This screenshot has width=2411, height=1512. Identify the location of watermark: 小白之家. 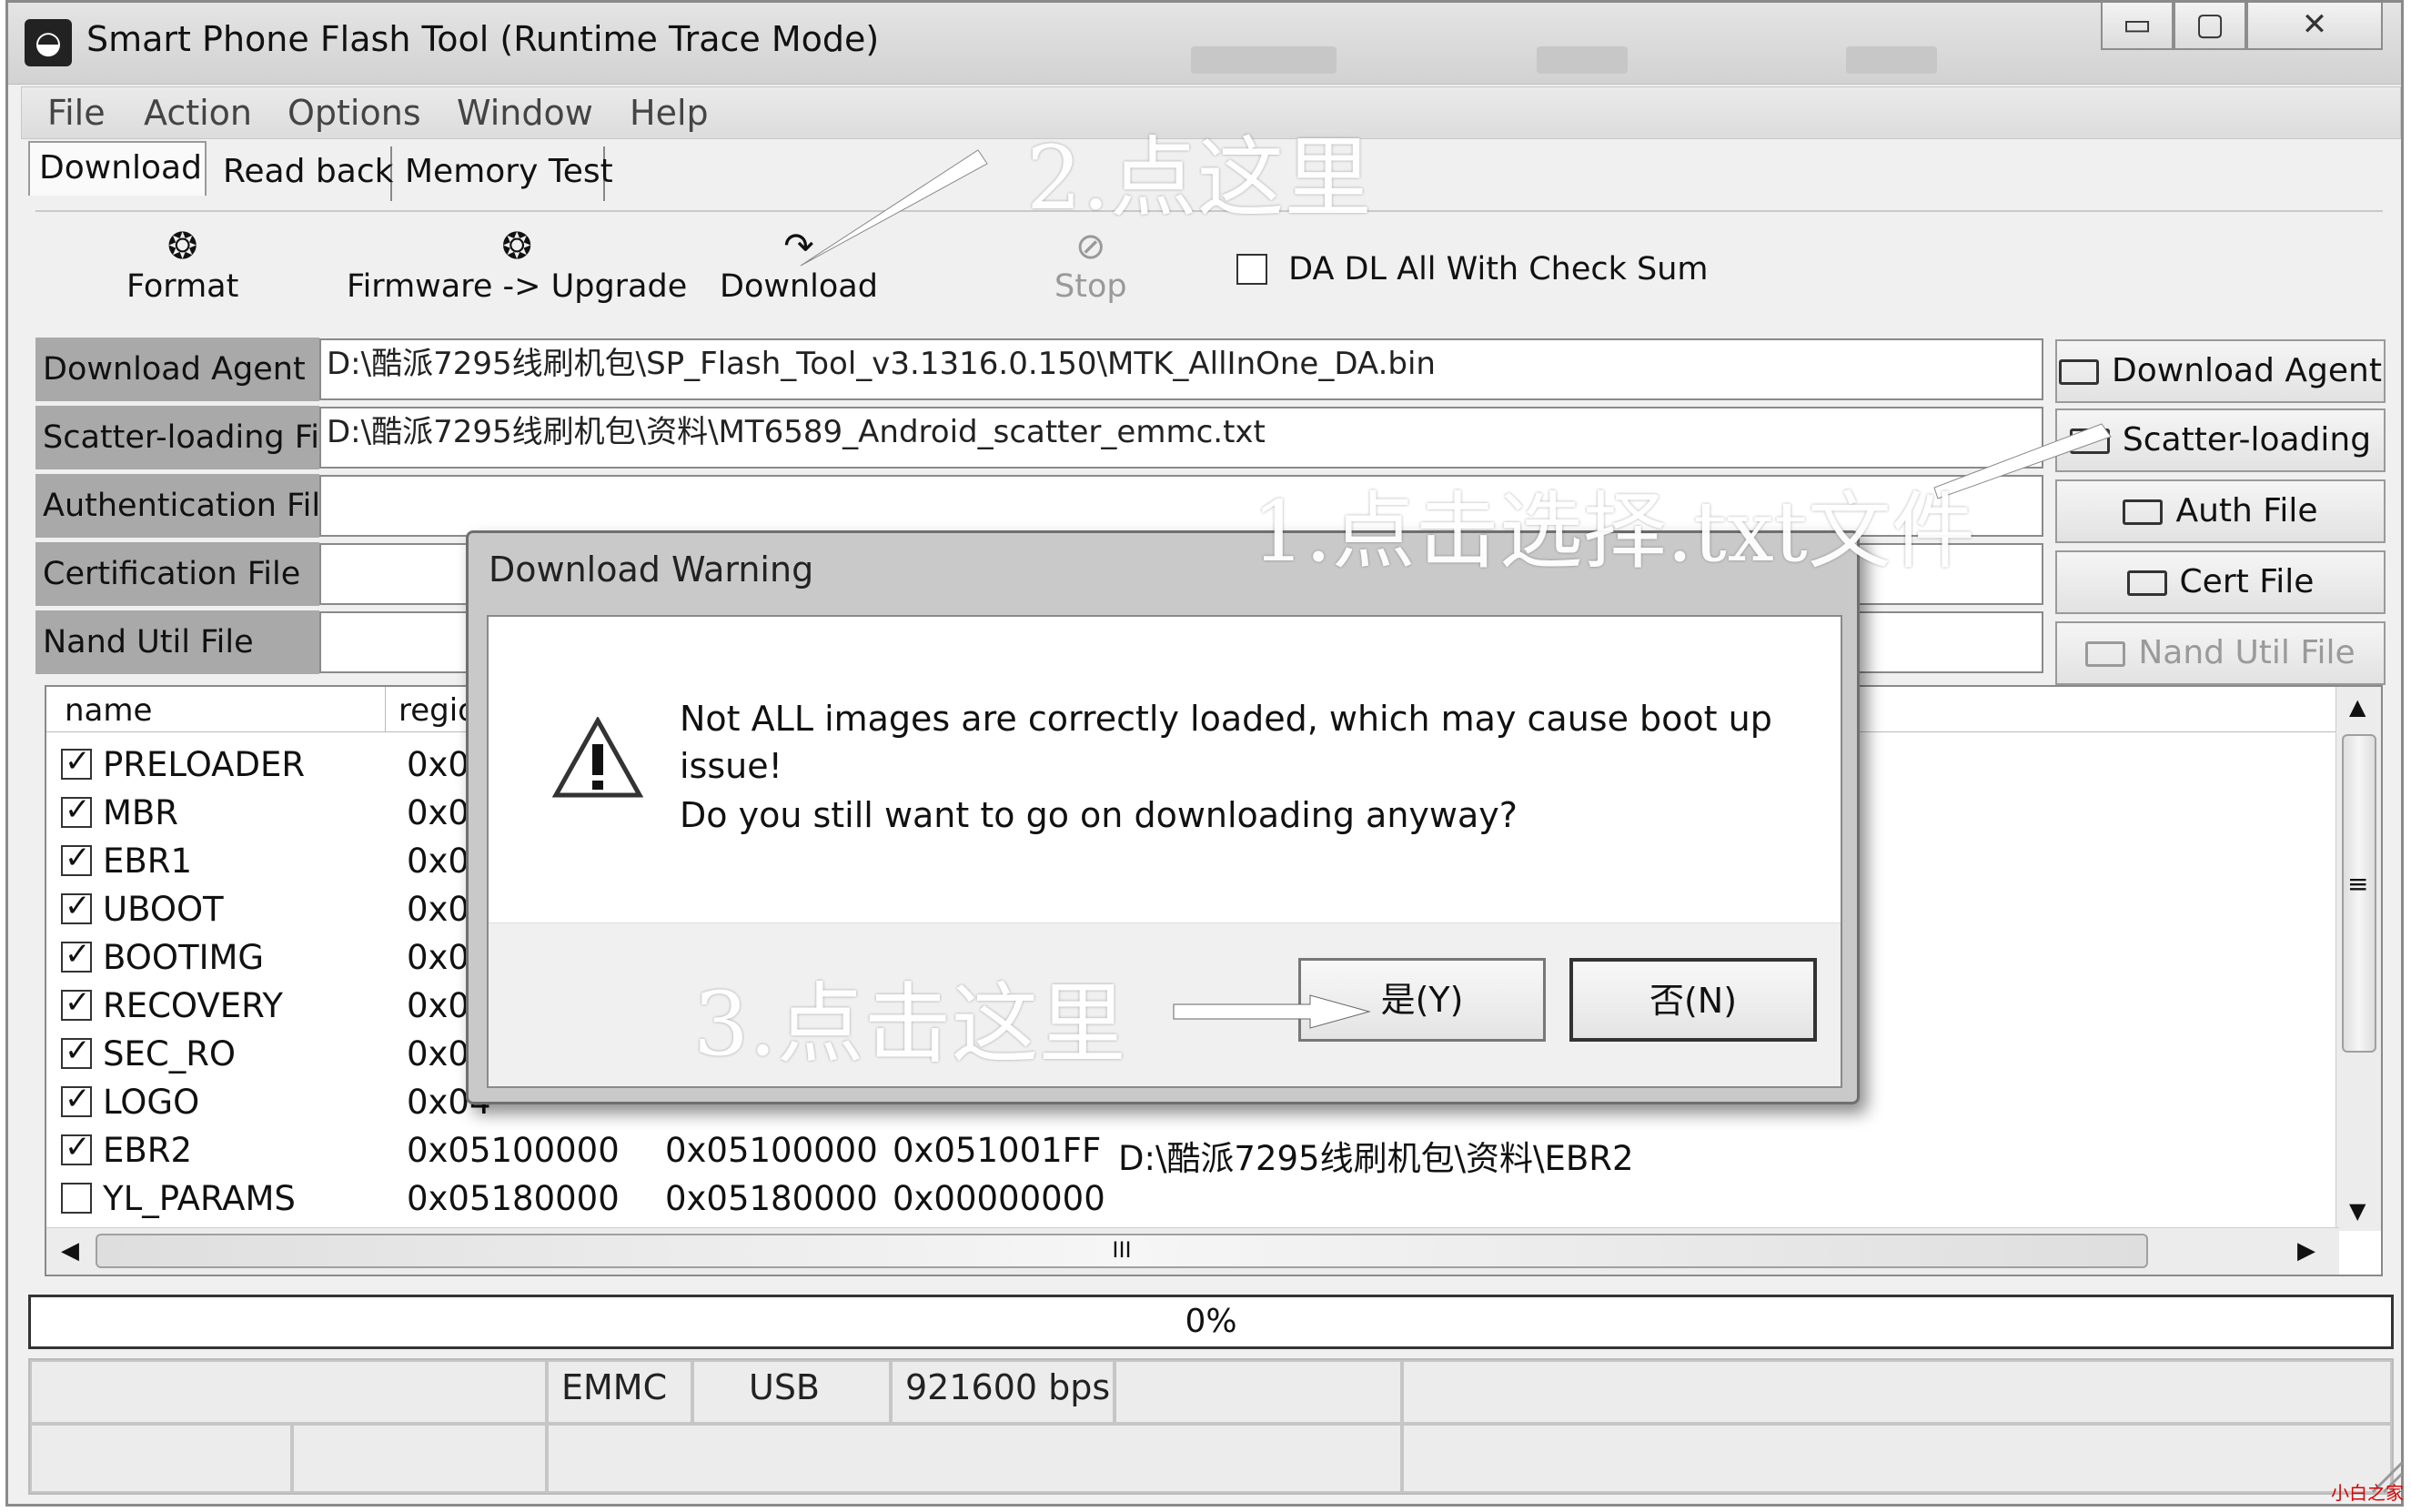
(2367, 1493).